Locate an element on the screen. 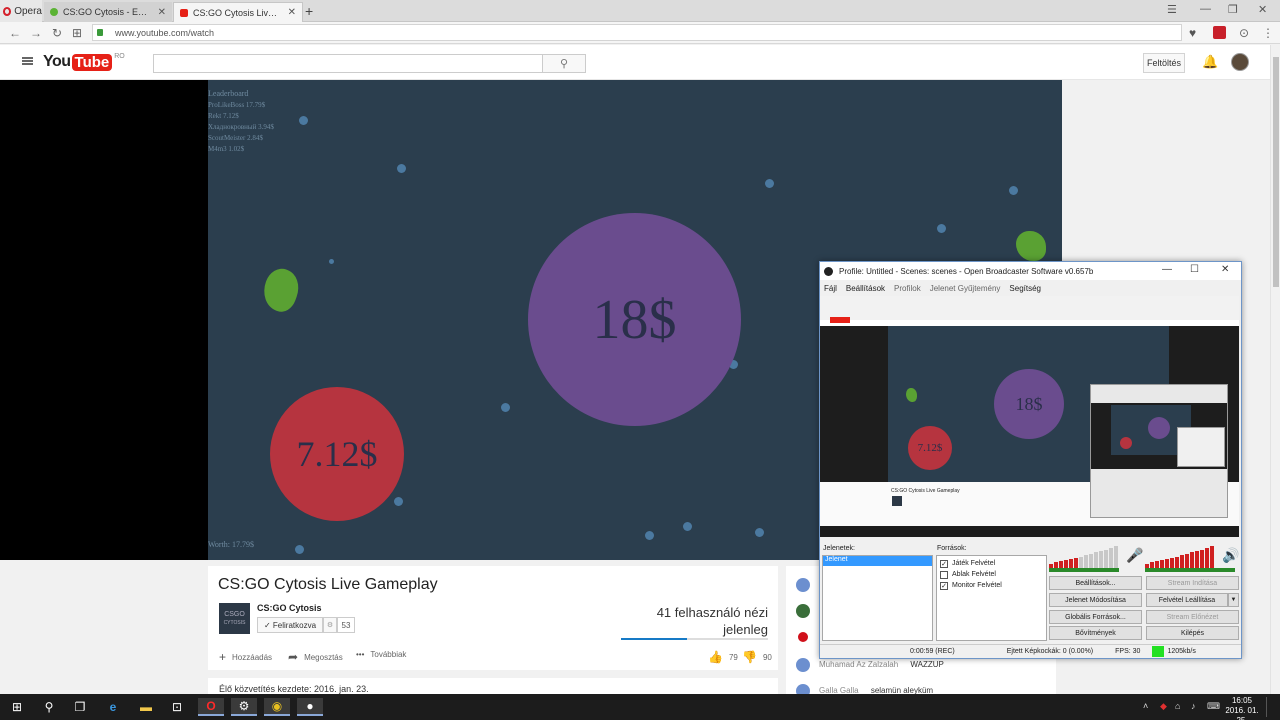 The height and width of the screenshot is (720, 1280). obs-minimize-icon: — is located at coordinates (1167, 269).